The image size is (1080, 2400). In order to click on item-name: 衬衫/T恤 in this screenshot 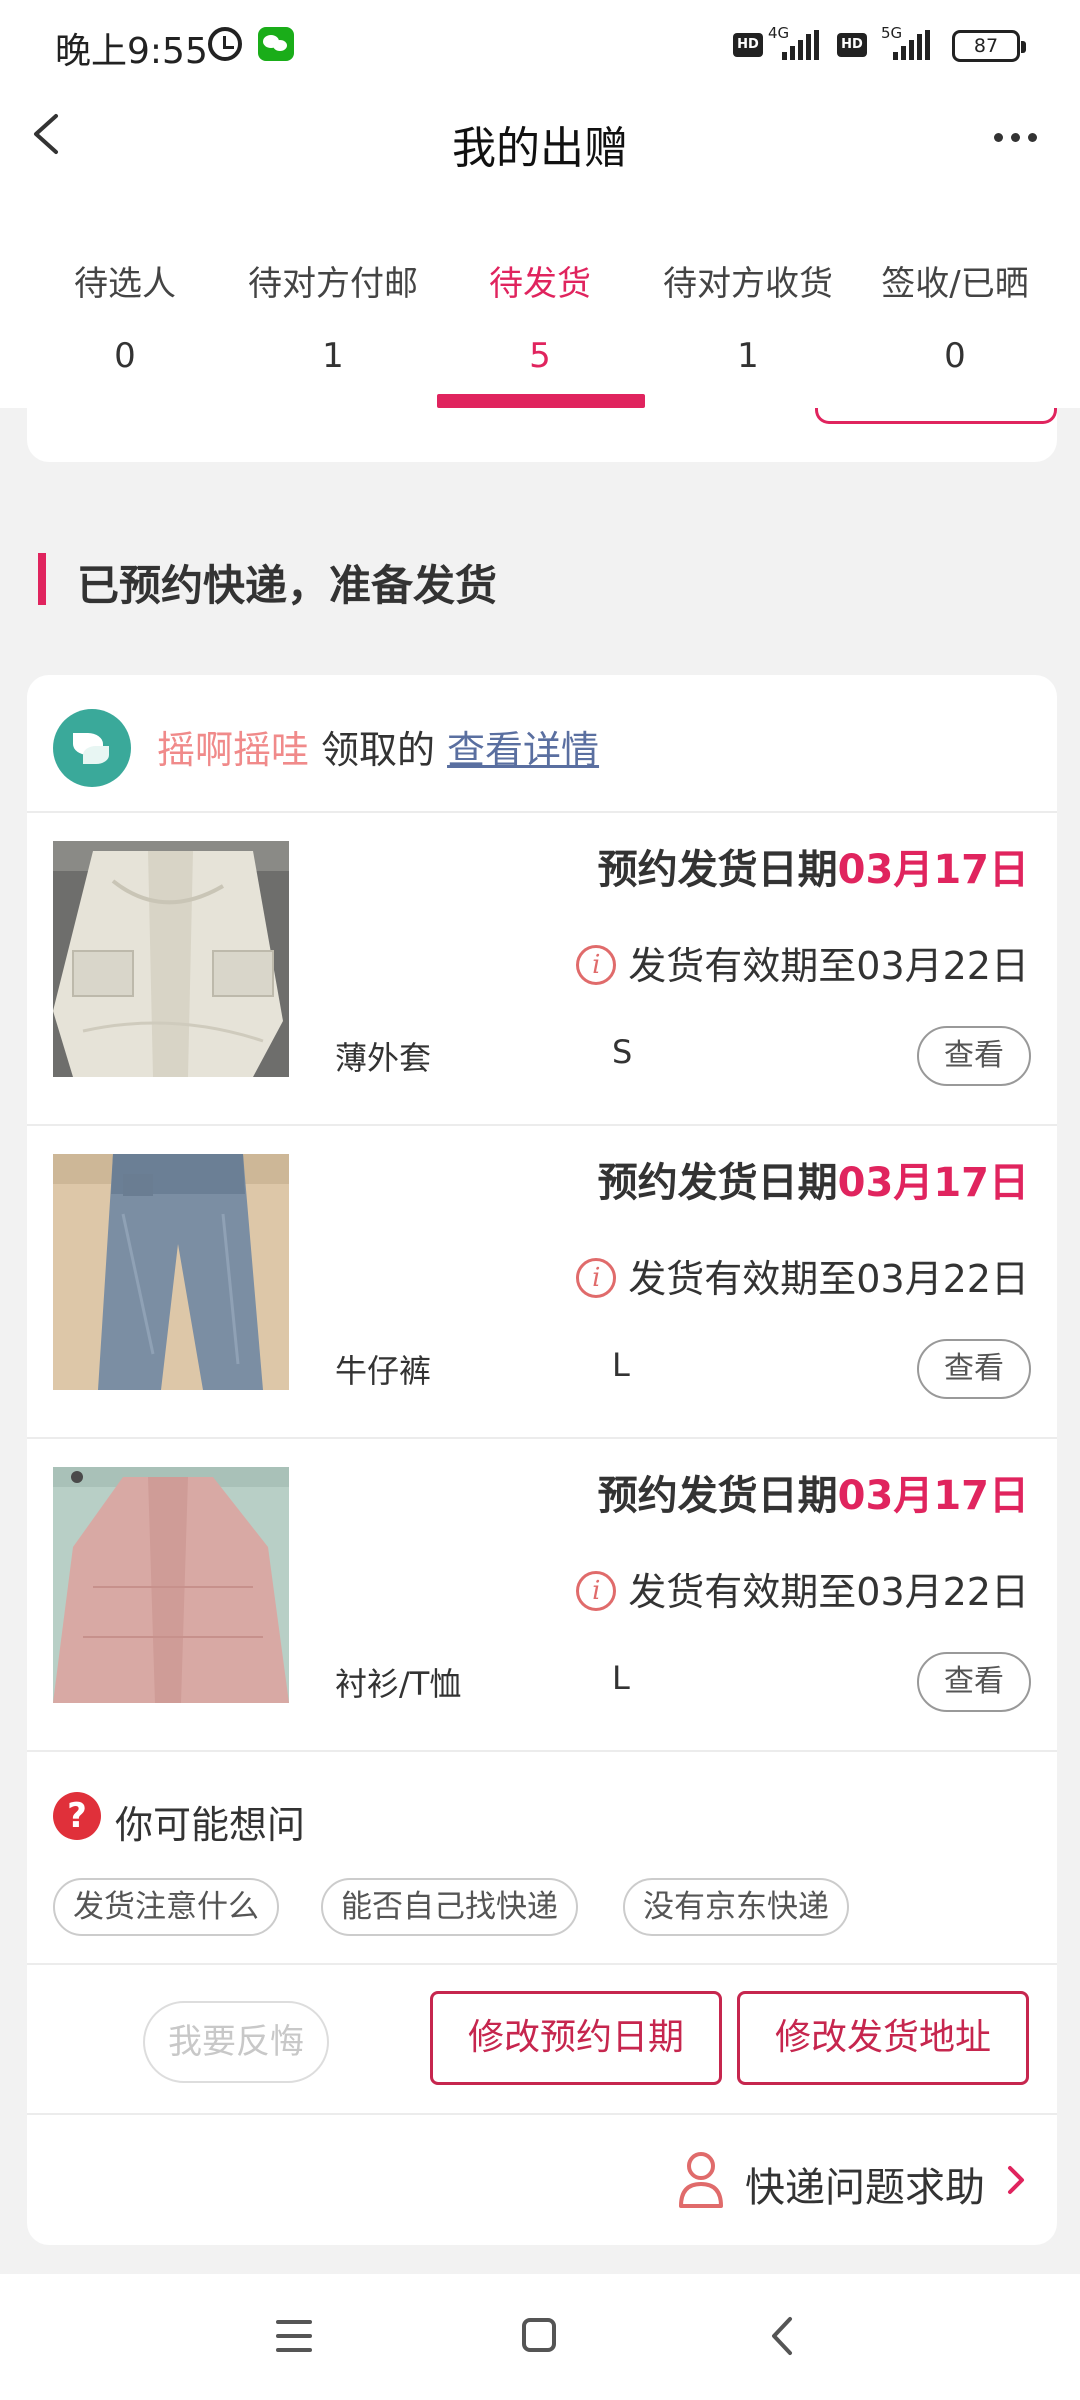, I will do `click(398, 1684)`.